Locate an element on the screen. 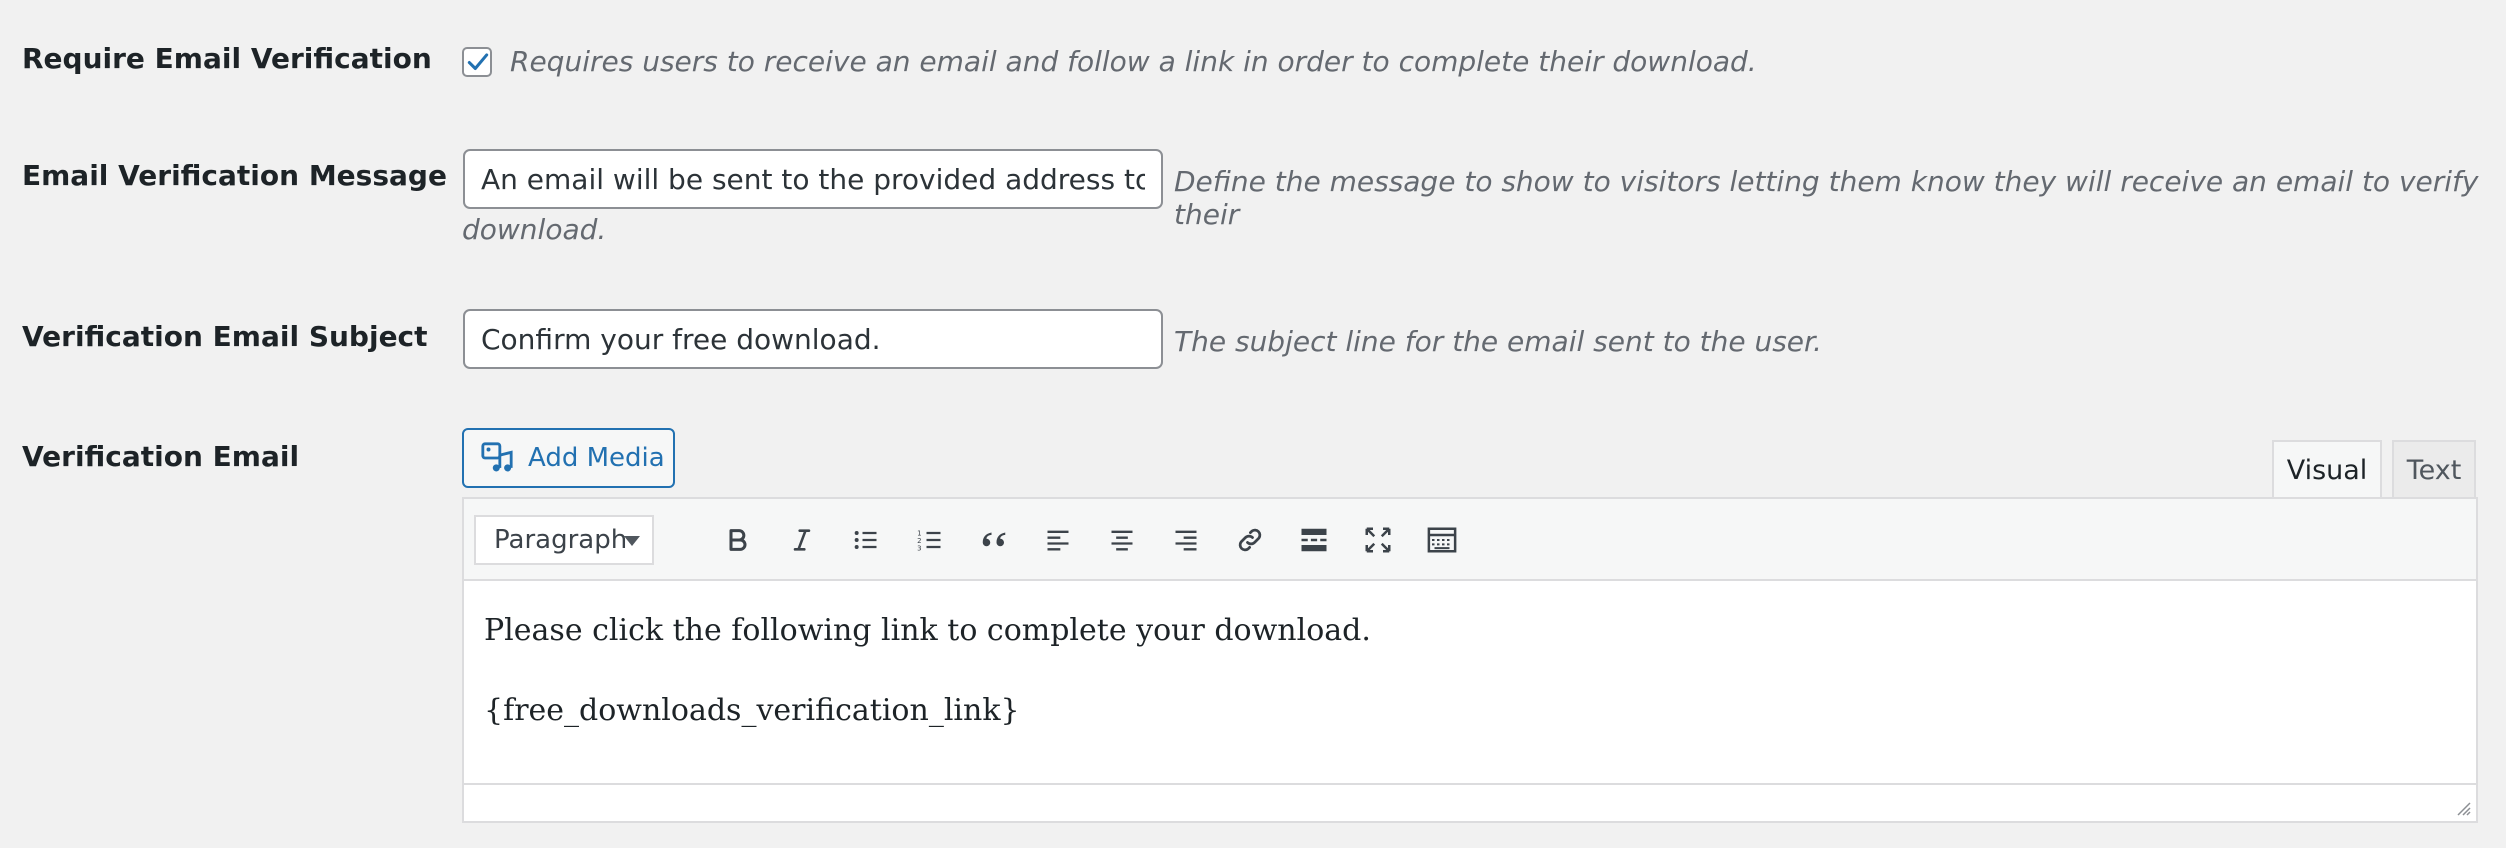 The image size is (2506, 848). format-select: Paragraph is located at coordinates (564, 540).